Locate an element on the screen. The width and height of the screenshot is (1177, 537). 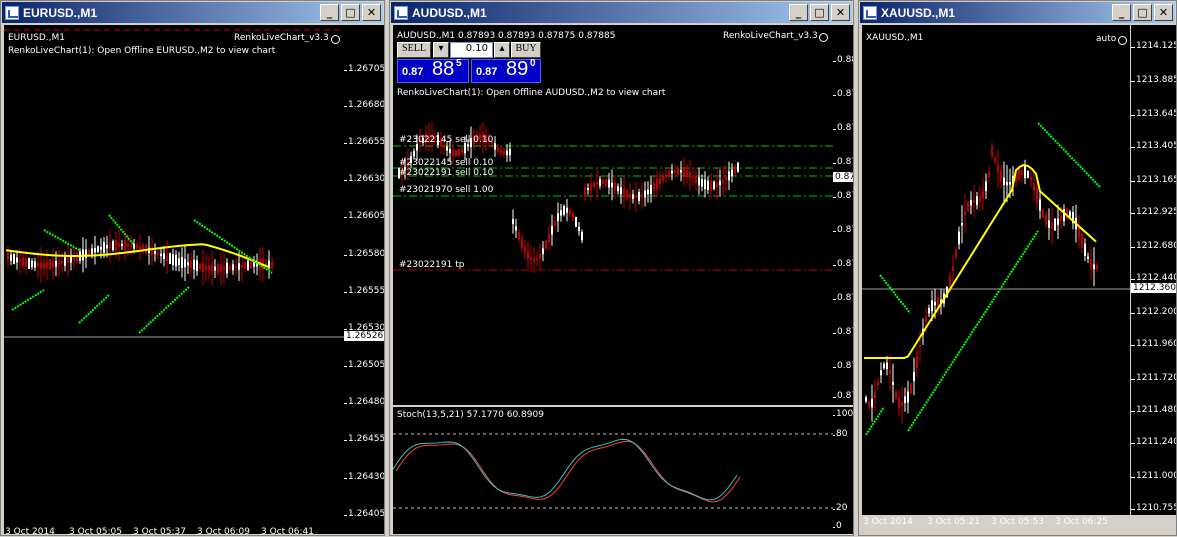
price-tick: 1212.200 is located at coordinates (1153, 312).